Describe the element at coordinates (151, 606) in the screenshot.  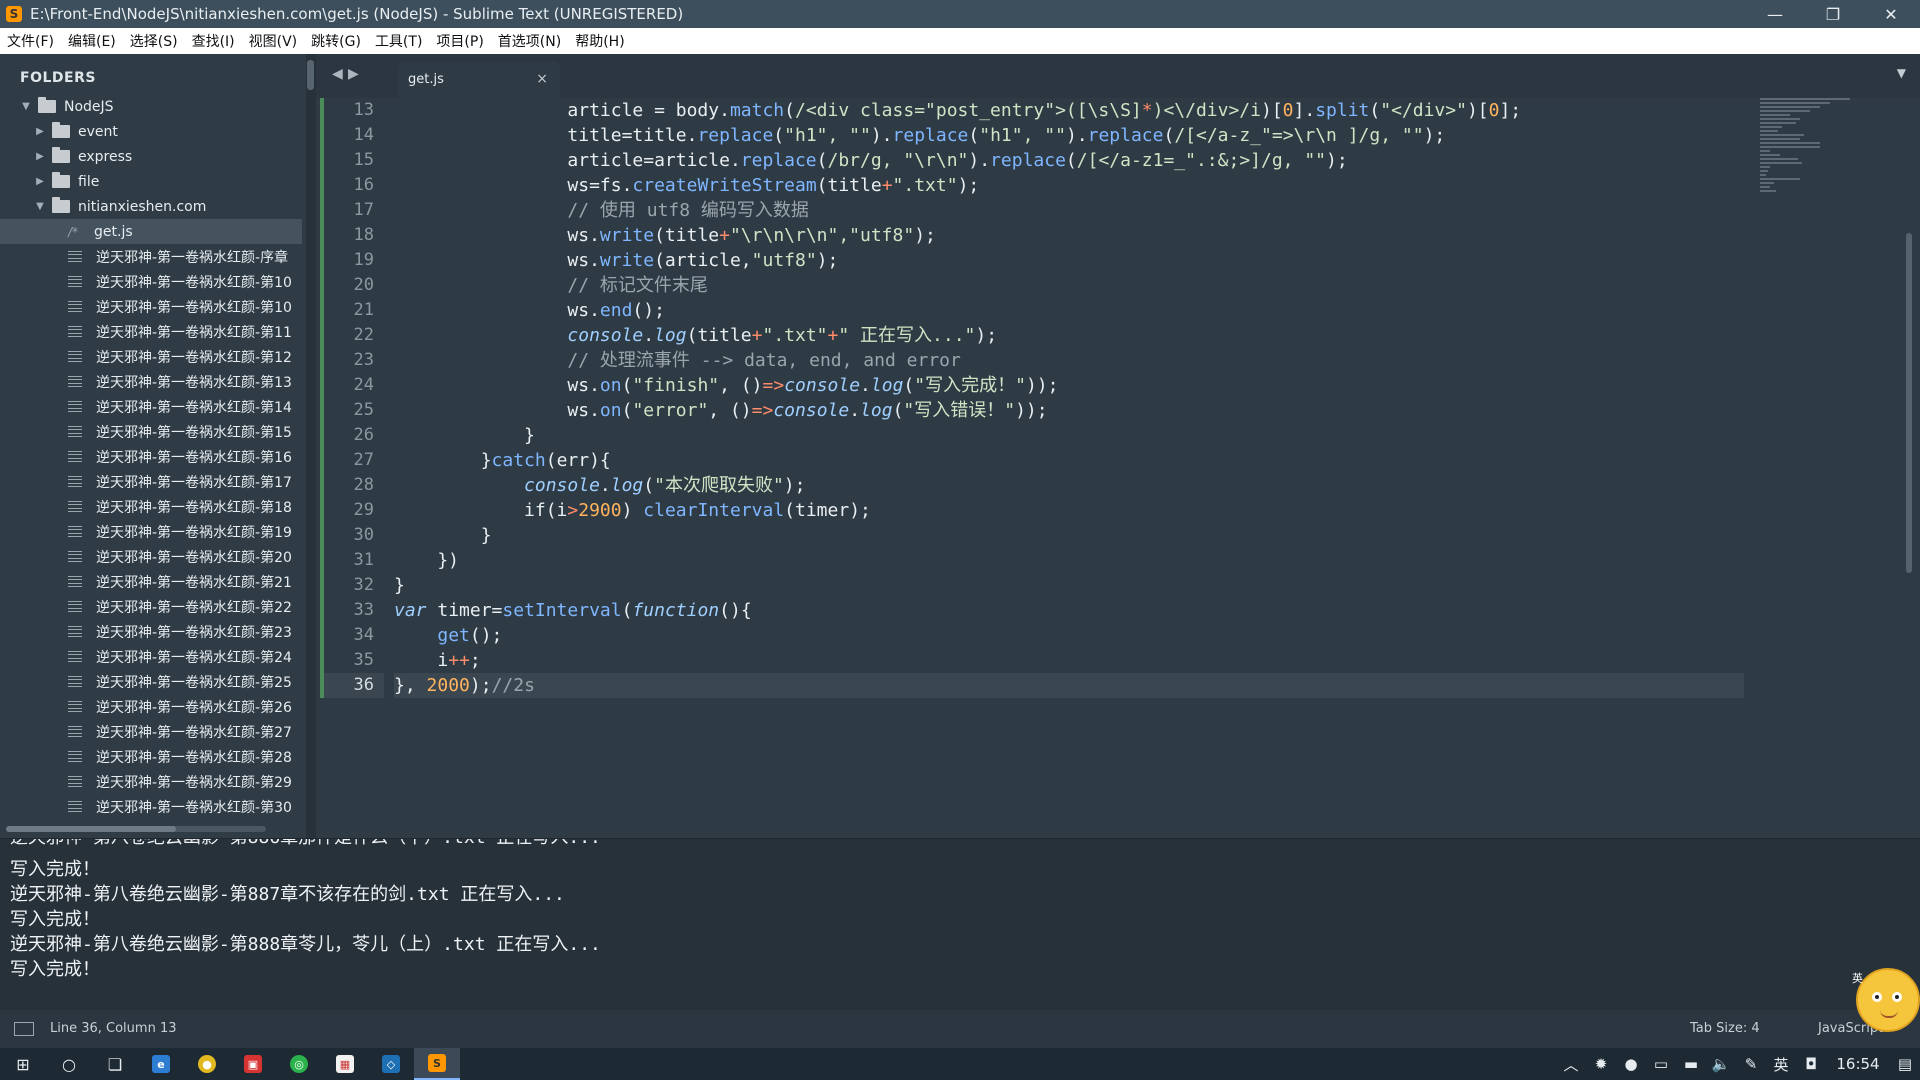
I see `tree-file-item: 逆天邪神-第一卷祸水红颜-第22` at that location.